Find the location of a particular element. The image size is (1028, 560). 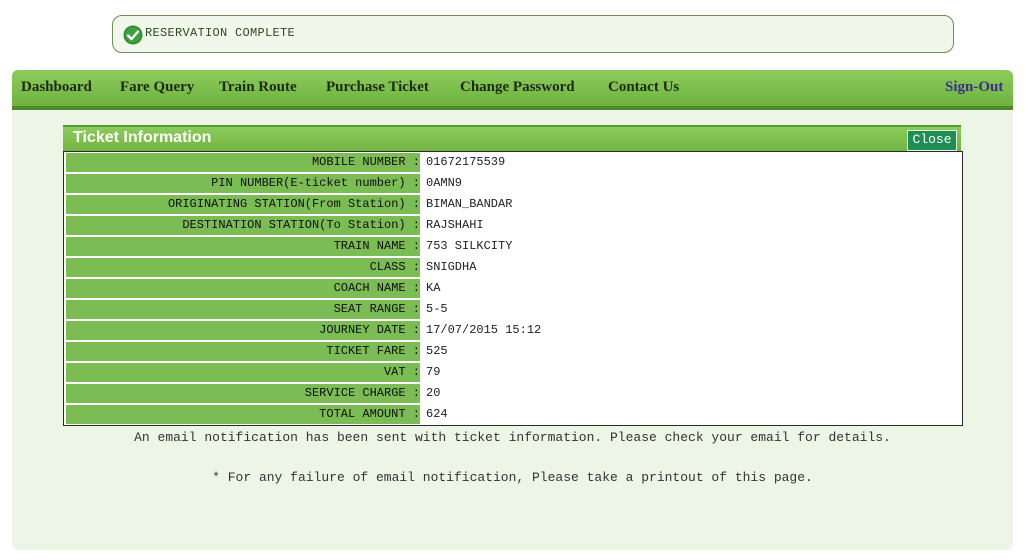

table-row: VAT : 79 is located at coordinates (513, 372).